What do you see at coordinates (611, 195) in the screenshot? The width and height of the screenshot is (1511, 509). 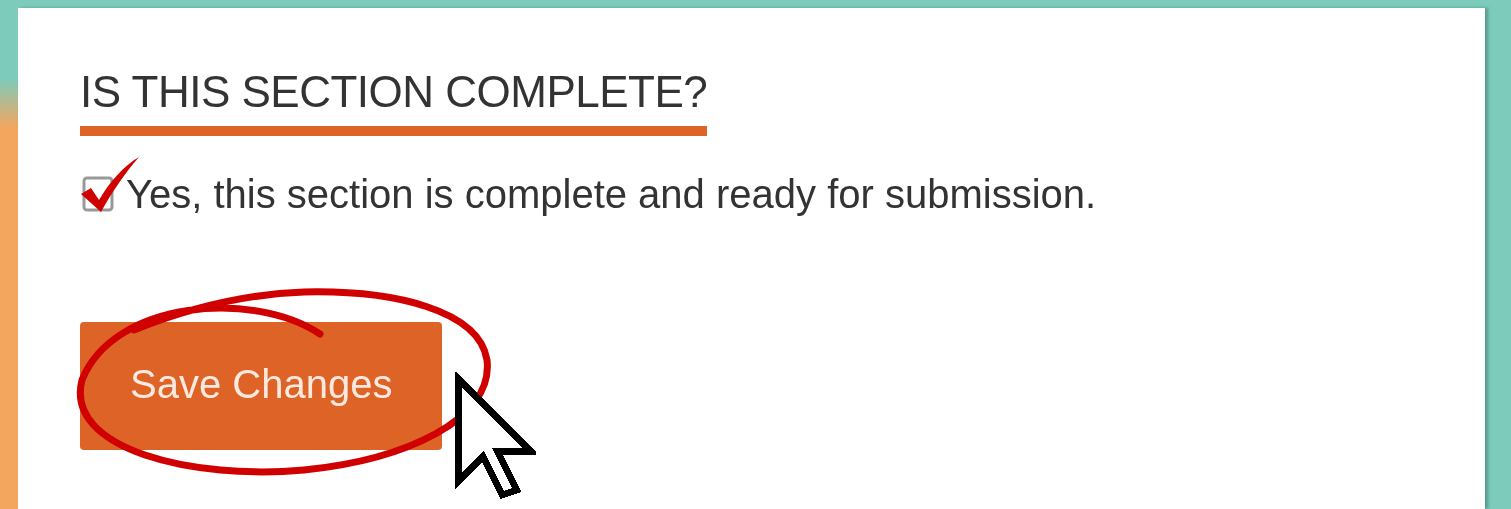 I see `checkbox-label: Yes, this section is complete and ready for submission.` at bounding box center [611, 195].